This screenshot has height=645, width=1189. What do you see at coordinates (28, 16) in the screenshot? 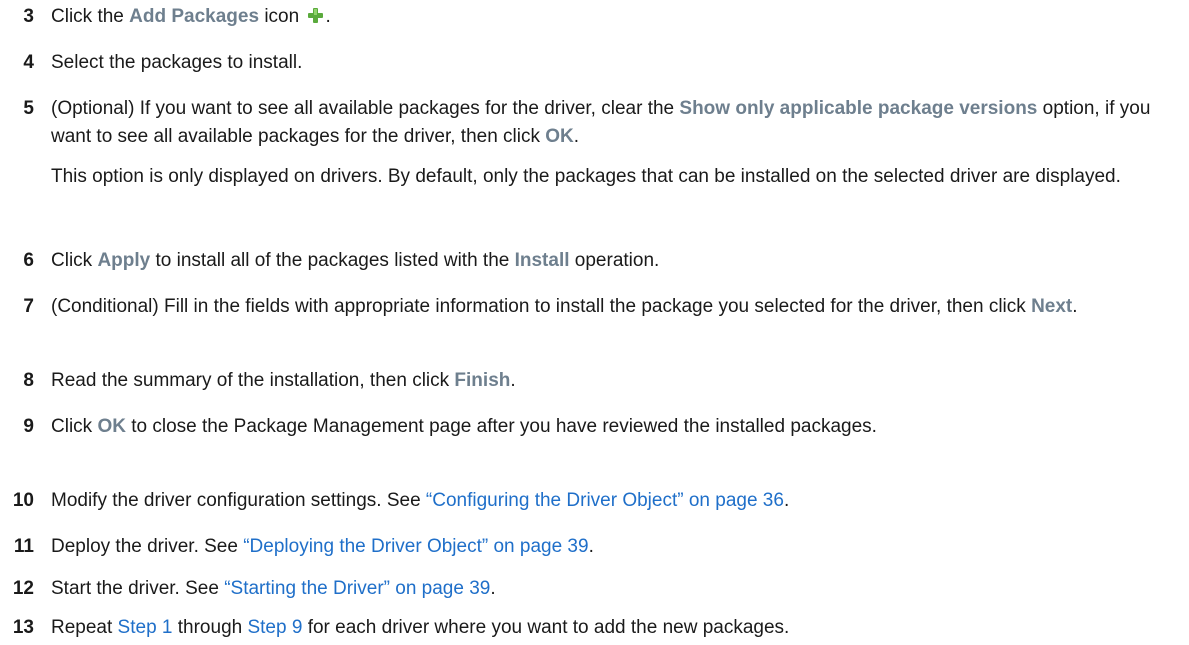
I see `step-number: 3` at bounding box center [28, 16].